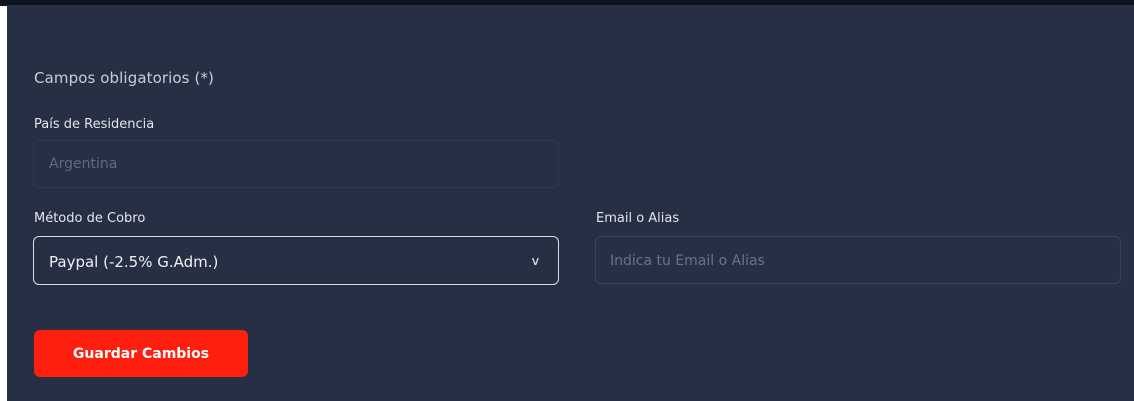 This screenshot has width=1134, height=401. What do you see at coordinates (124, 78) in the screenshot?
I see `required-fields-note: Campos obligatorios (*)` at bounding box center [124, 78].